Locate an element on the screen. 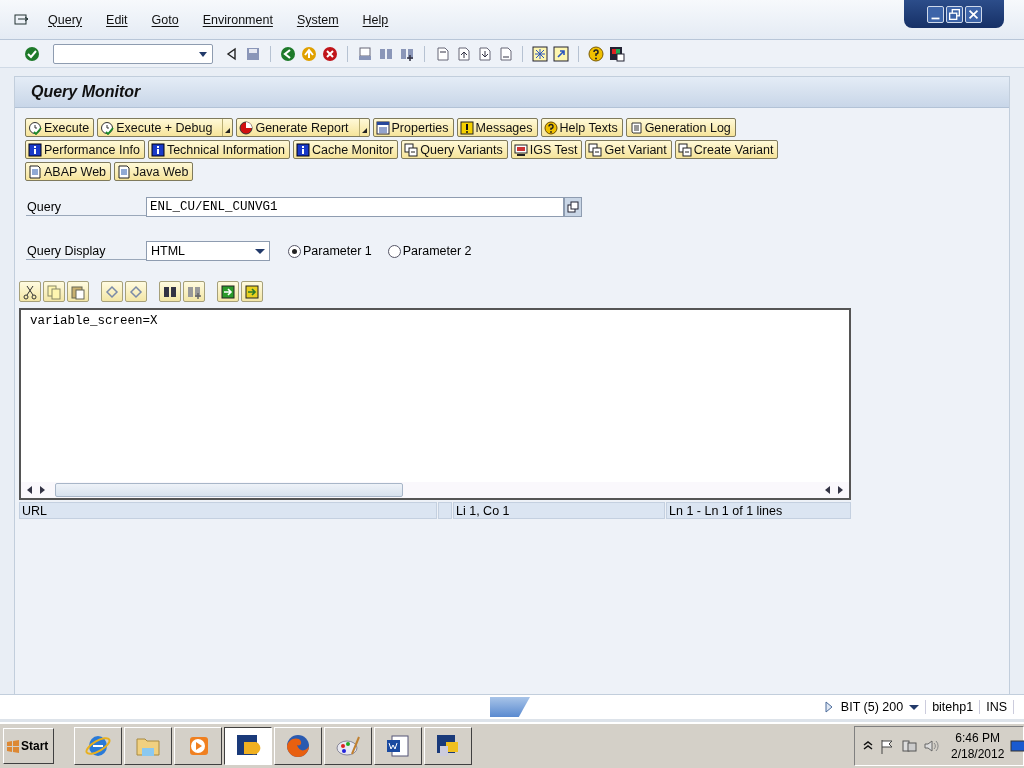 This screenshot has width=1024, height=768. find-button is located at coordinates (170, 291).